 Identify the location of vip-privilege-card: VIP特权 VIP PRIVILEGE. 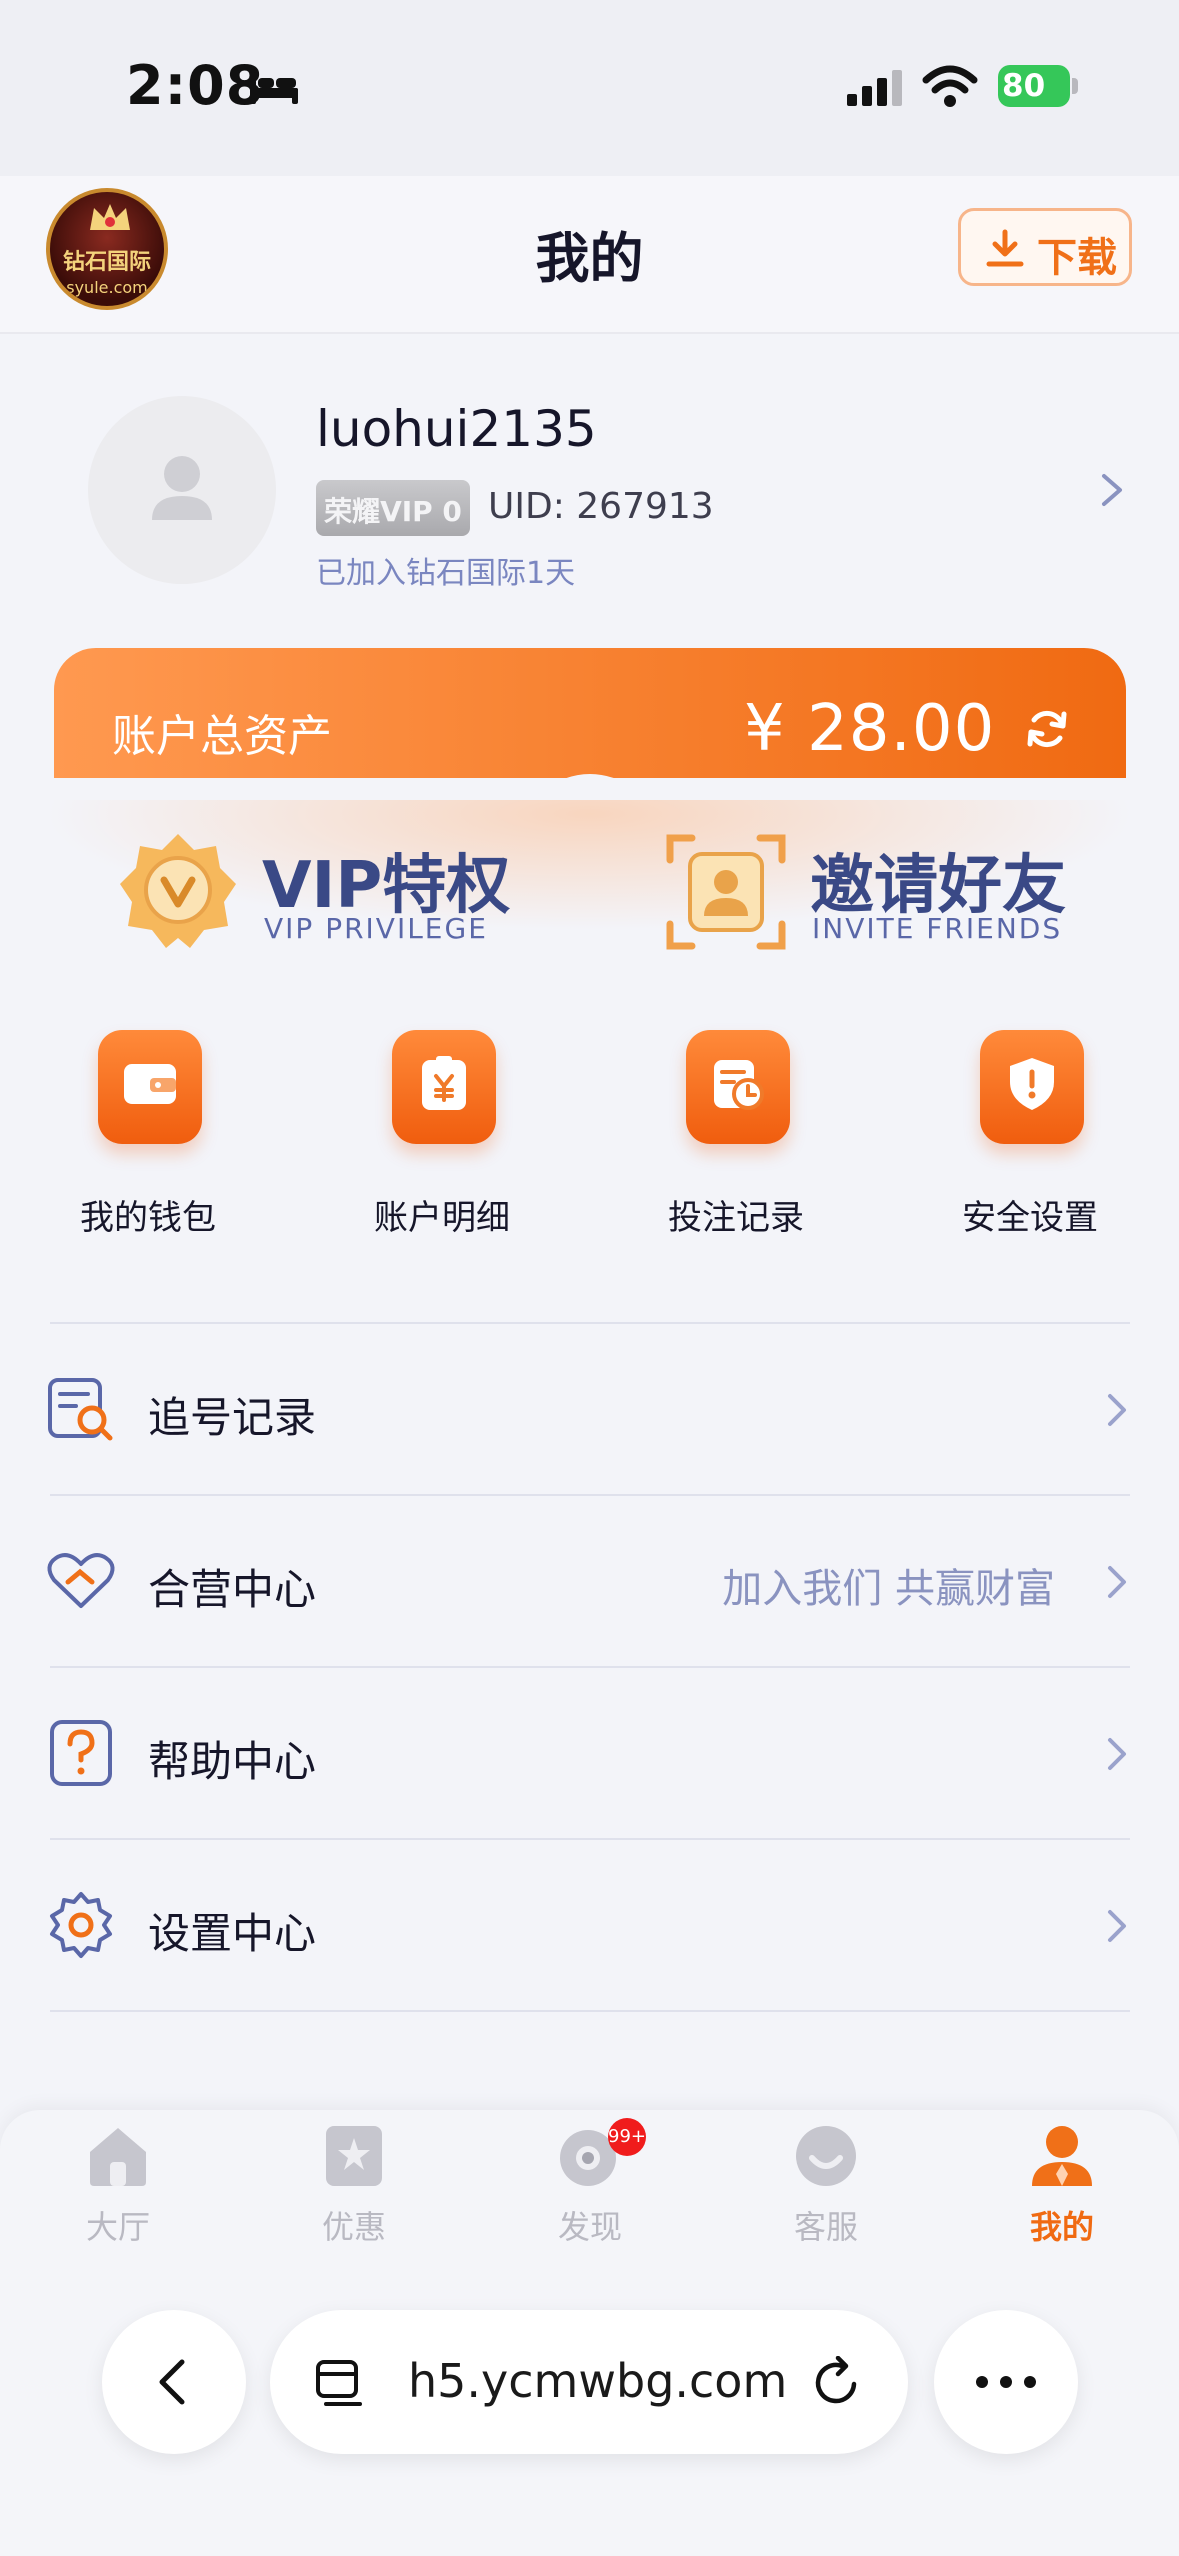
(326, 895).